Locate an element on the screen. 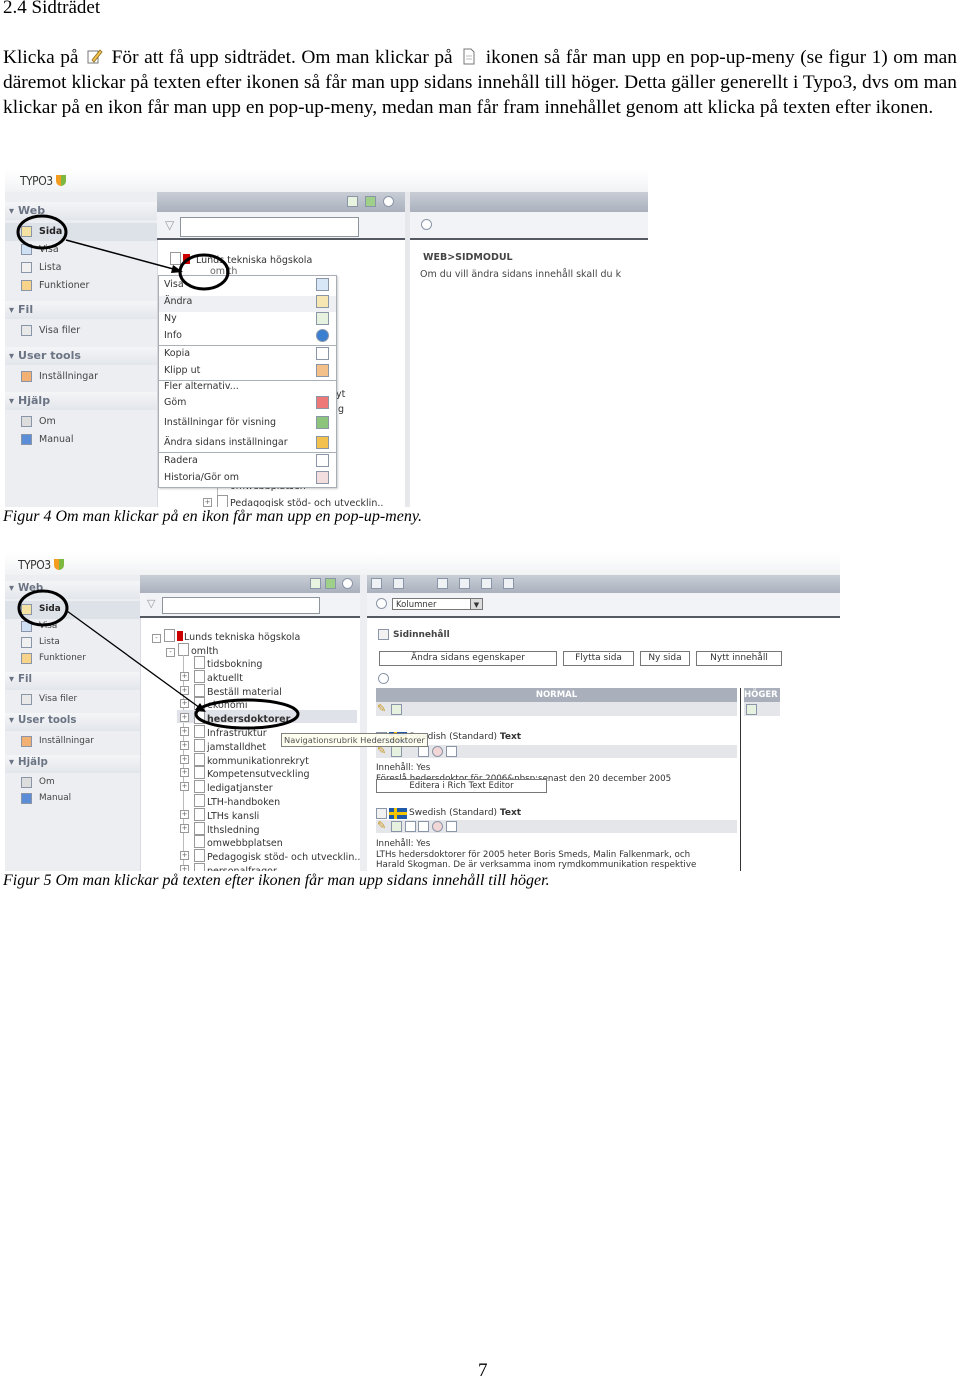 The image size is (960, 1382). move-up-icon is located at coordinates (410, 826).